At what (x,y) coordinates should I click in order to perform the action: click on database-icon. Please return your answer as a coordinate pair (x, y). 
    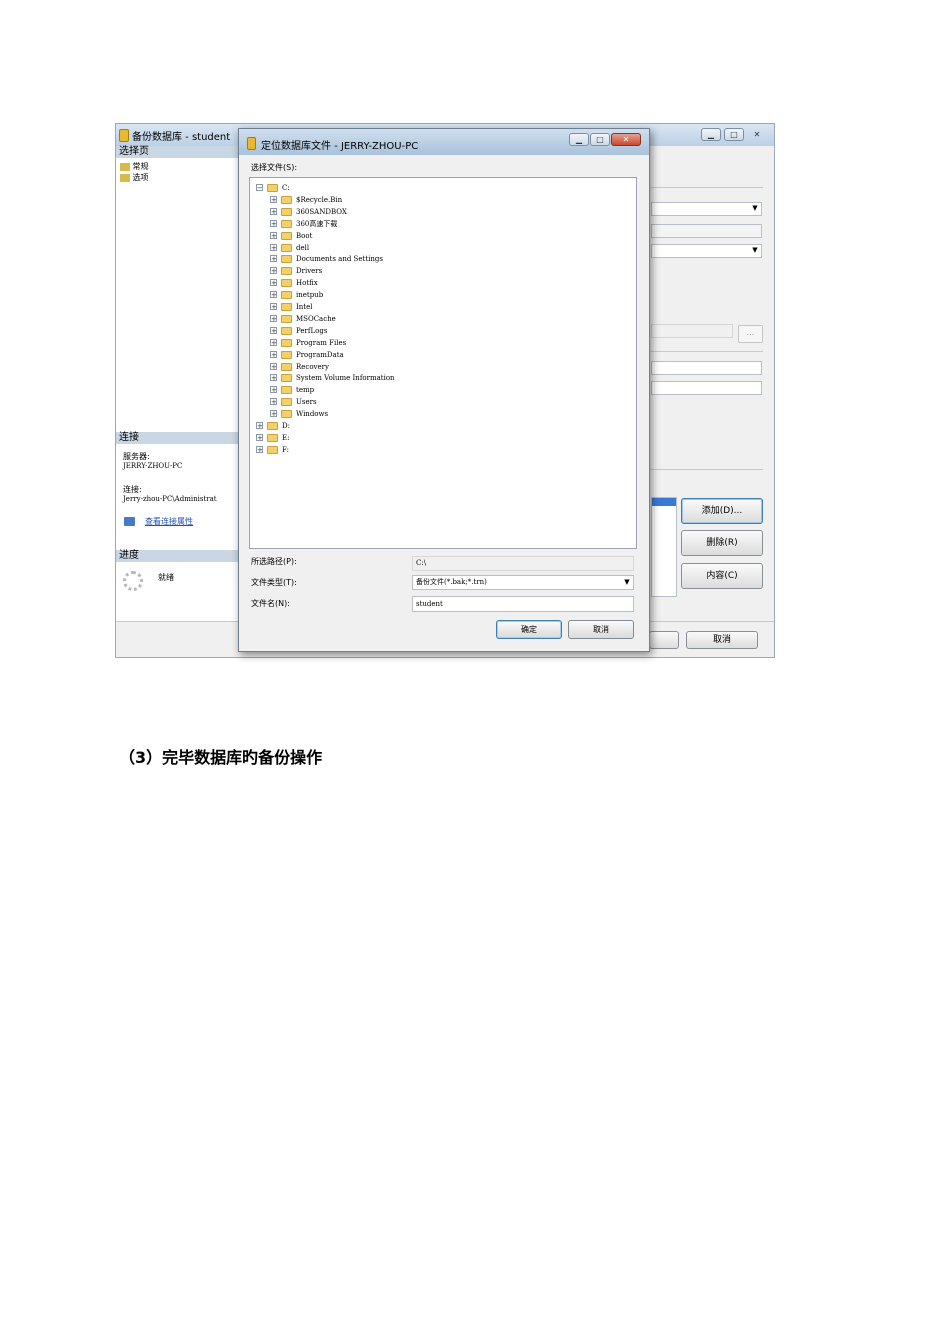
    Looking at the image, I should click on (251, 143).